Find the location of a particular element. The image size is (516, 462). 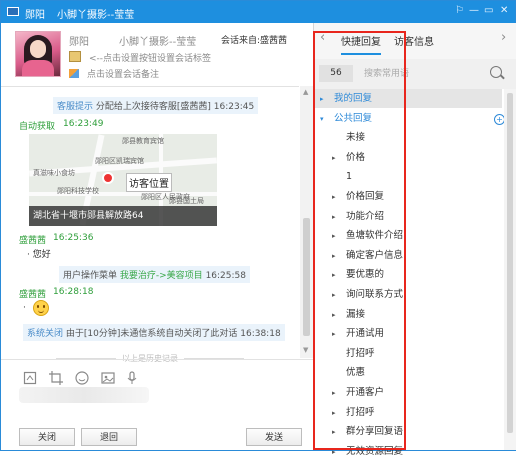

message-text: · 您好 is located at coordinates (39, 255).